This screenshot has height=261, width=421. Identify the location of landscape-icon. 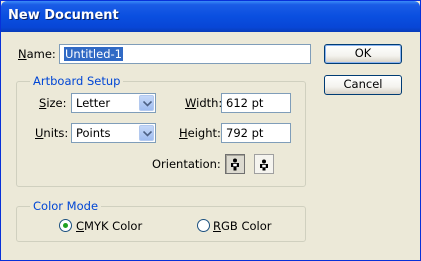
(264, 165).